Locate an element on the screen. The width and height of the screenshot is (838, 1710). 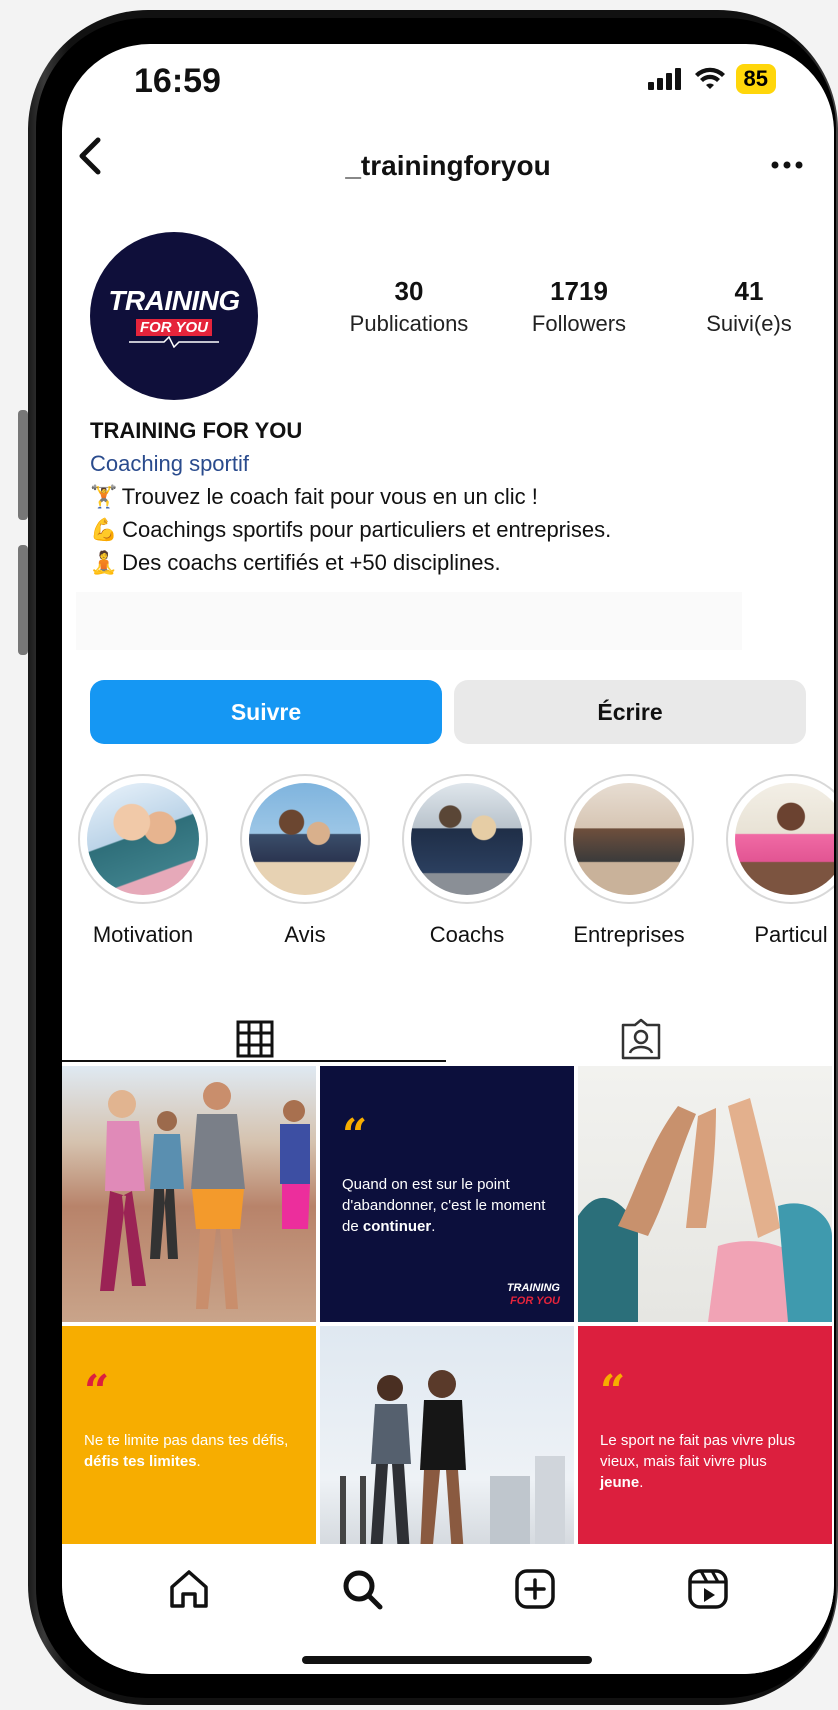
grid-icon is located at coordinates (255, 1039).